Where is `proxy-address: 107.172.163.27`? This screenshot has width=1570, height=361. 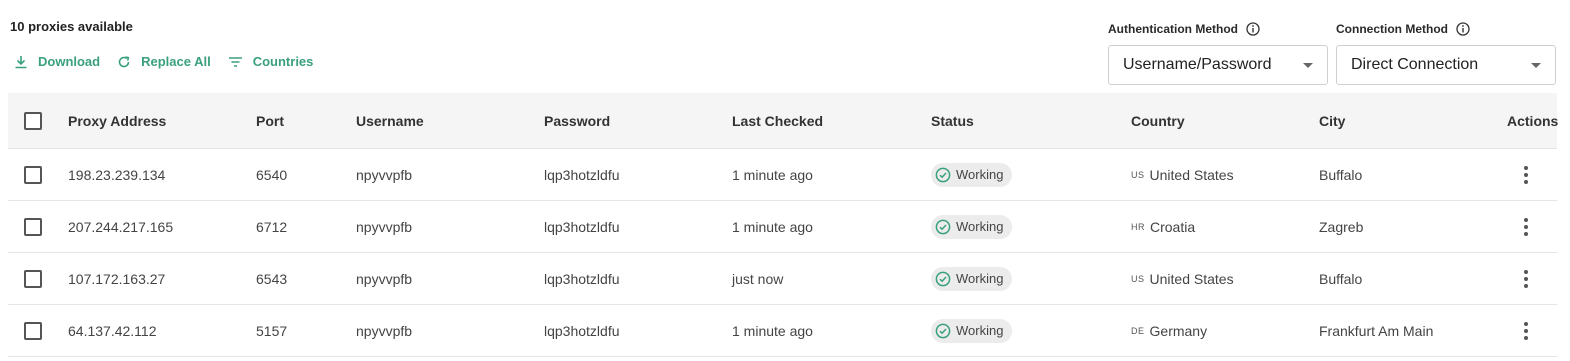 proxy-address: 107.172.163.27 is located at coordinates (117, 278).